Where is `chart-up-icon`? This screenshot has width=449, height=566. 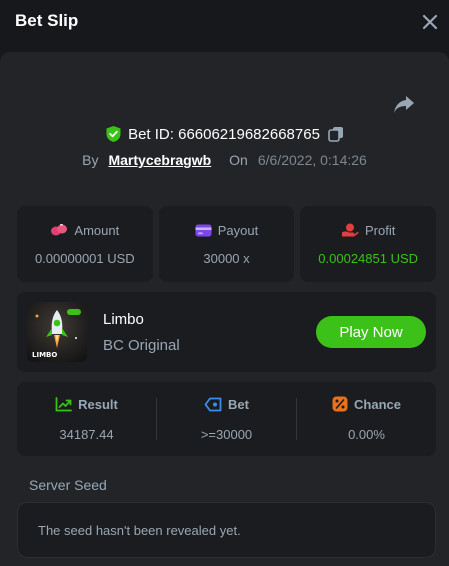
chart-up-icon is located at coordinates (64, 403).